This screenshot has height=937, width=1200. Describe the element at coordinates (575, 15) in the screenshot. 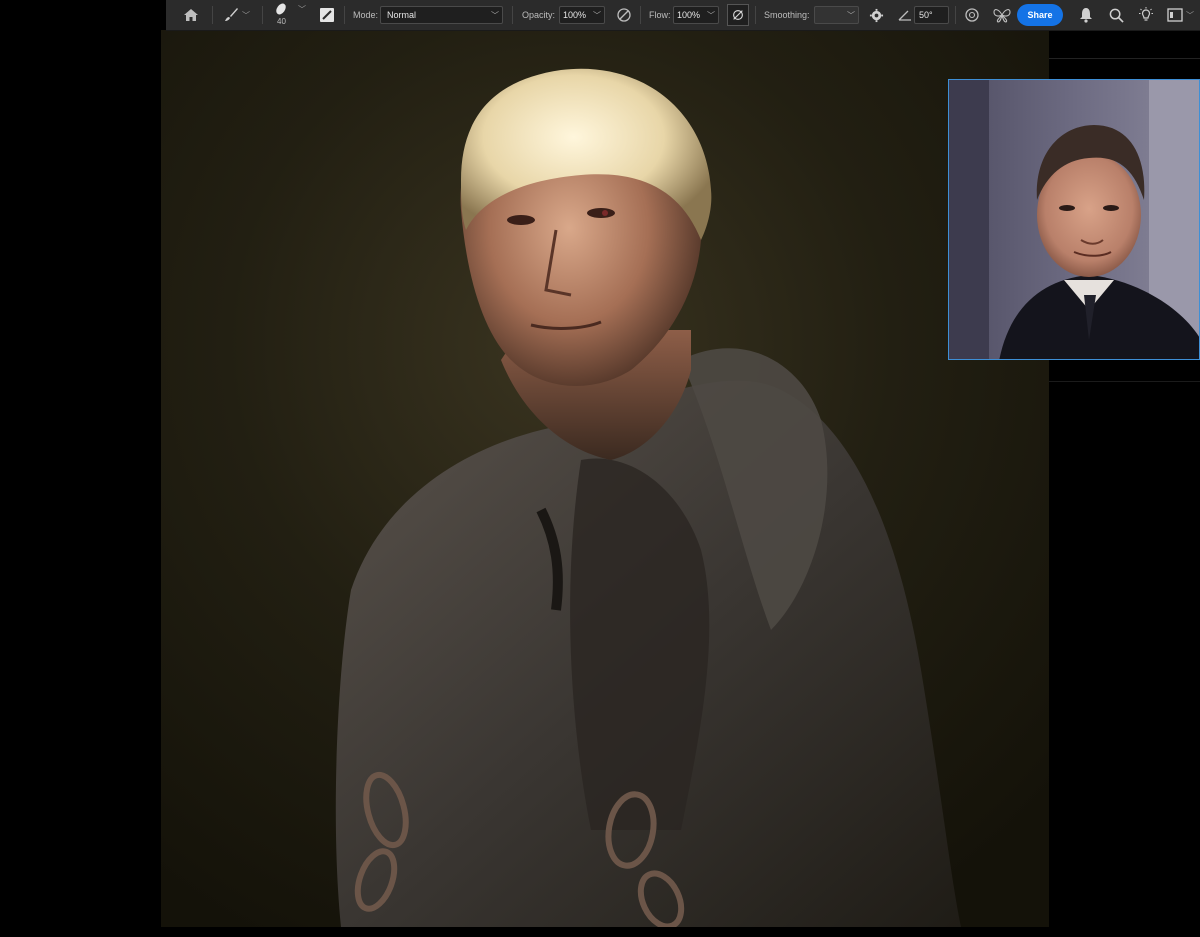

I see `opacity-value: 100%` at that location.